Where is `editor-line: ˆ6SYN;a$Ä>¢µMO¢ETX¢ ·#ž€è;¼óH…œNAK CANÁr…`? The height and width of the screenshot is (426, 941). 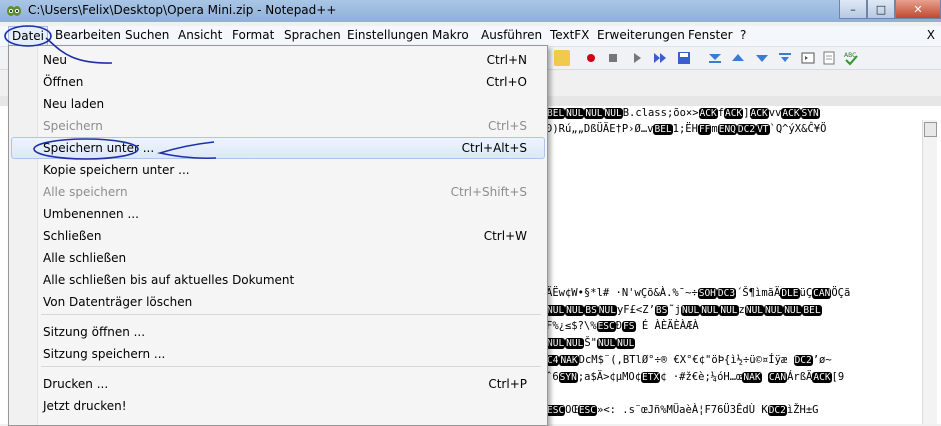
editor-line: ˆ6SYN;a$Ä>¢µMO¢ETX¢ ·#ž€è;¼óH…œNAK CANÁr… is located at coordinates (695, 377).